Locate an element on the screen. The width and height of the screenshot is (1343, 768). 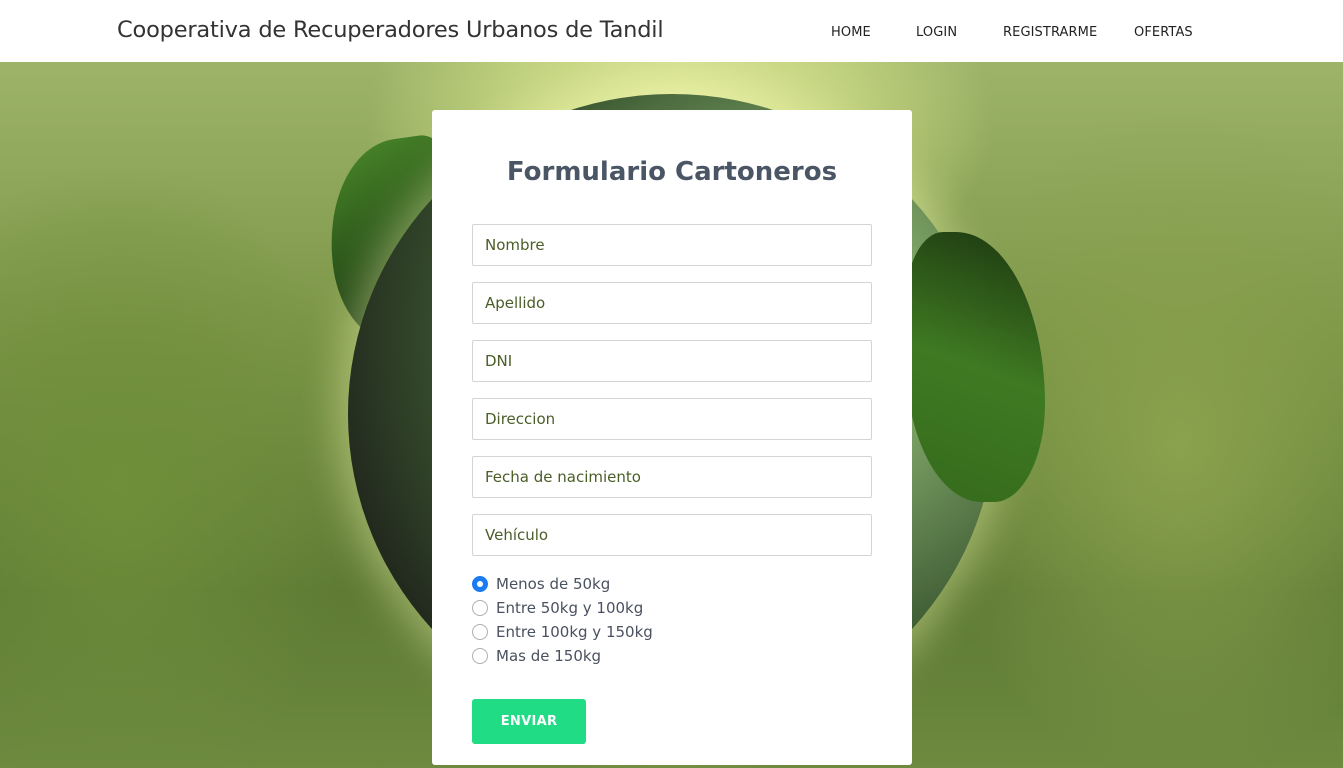
direccion-input is located at coordinates (672, 419).